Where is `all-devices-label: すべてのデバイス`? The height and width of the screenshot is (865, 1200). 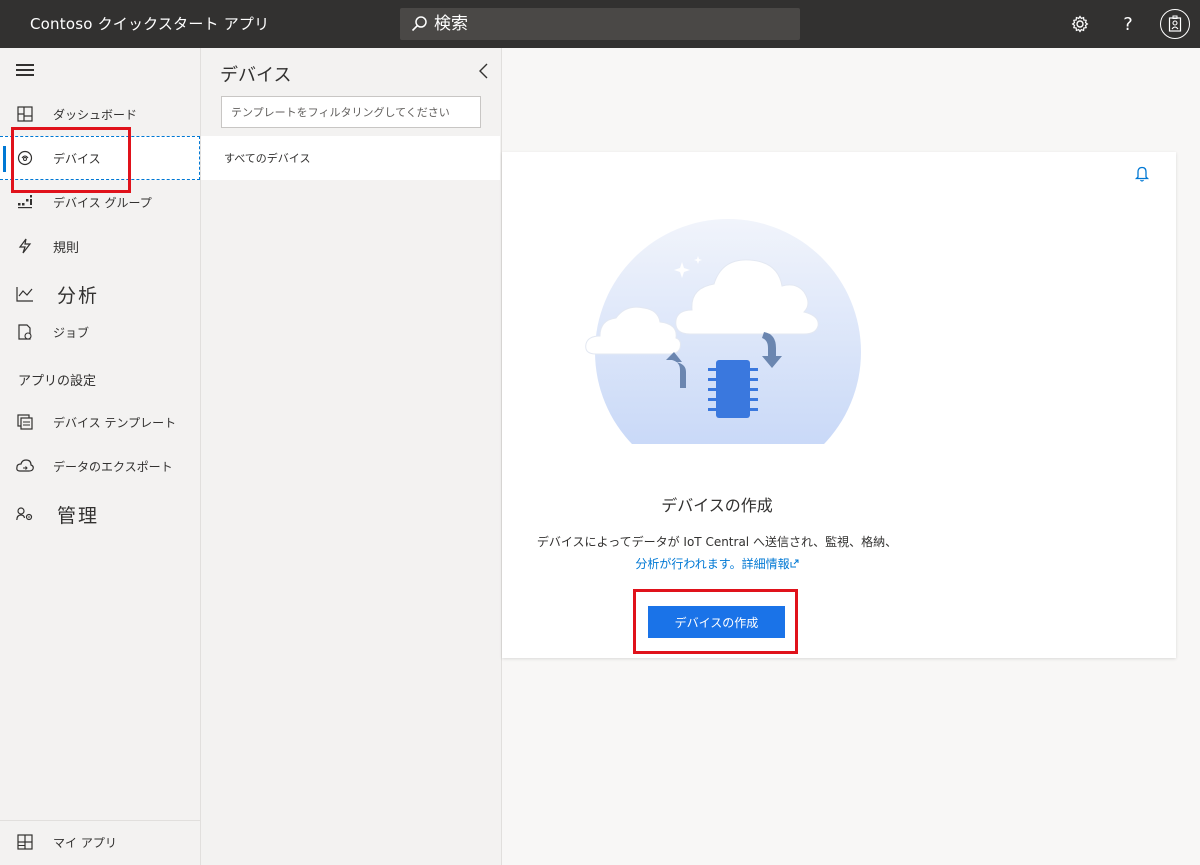 all-devices-label: すべてのデバイス is located at coordinates (267, 158).